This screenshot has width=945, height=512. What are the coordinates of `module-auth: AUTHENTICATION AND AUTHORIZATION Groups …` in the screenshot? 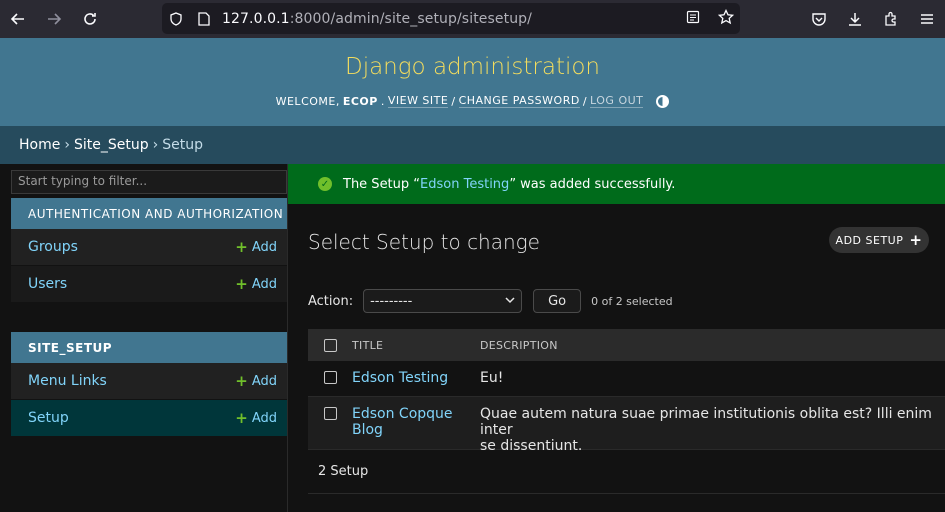 It's located at (149, 250).